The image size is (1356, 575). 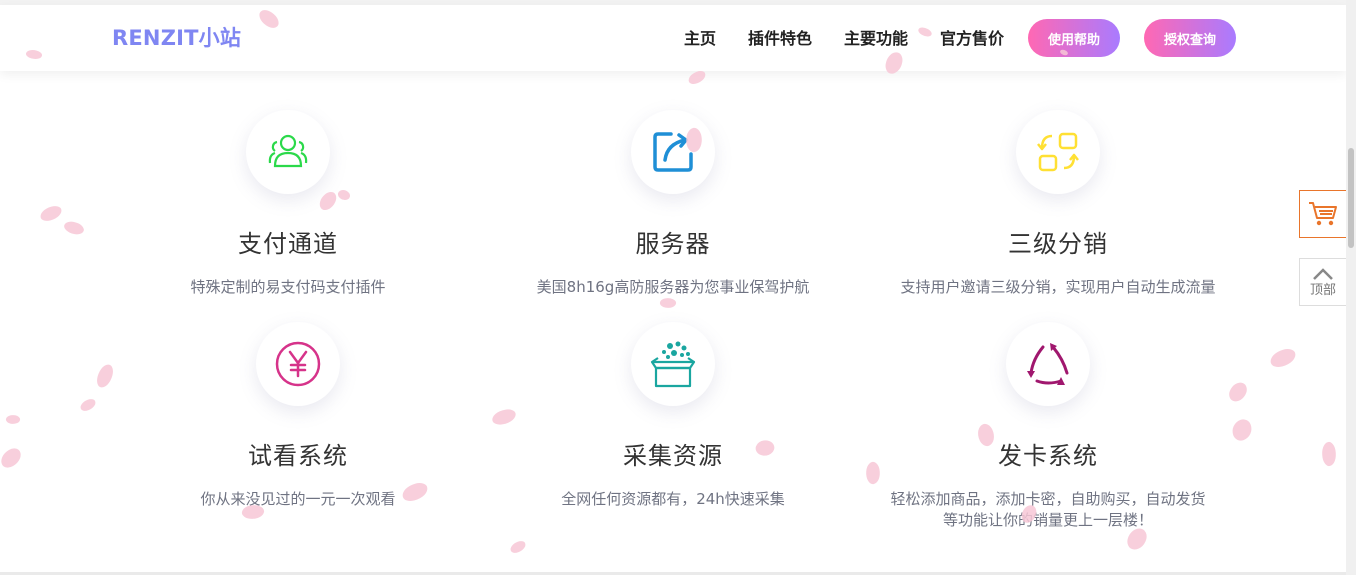 What do you see at coordinates (673, 416) in the screenshot?
I see `feature-collect: 采集资源 全网任何资源都有，24h快速采集` at bounding box center [673, 416].